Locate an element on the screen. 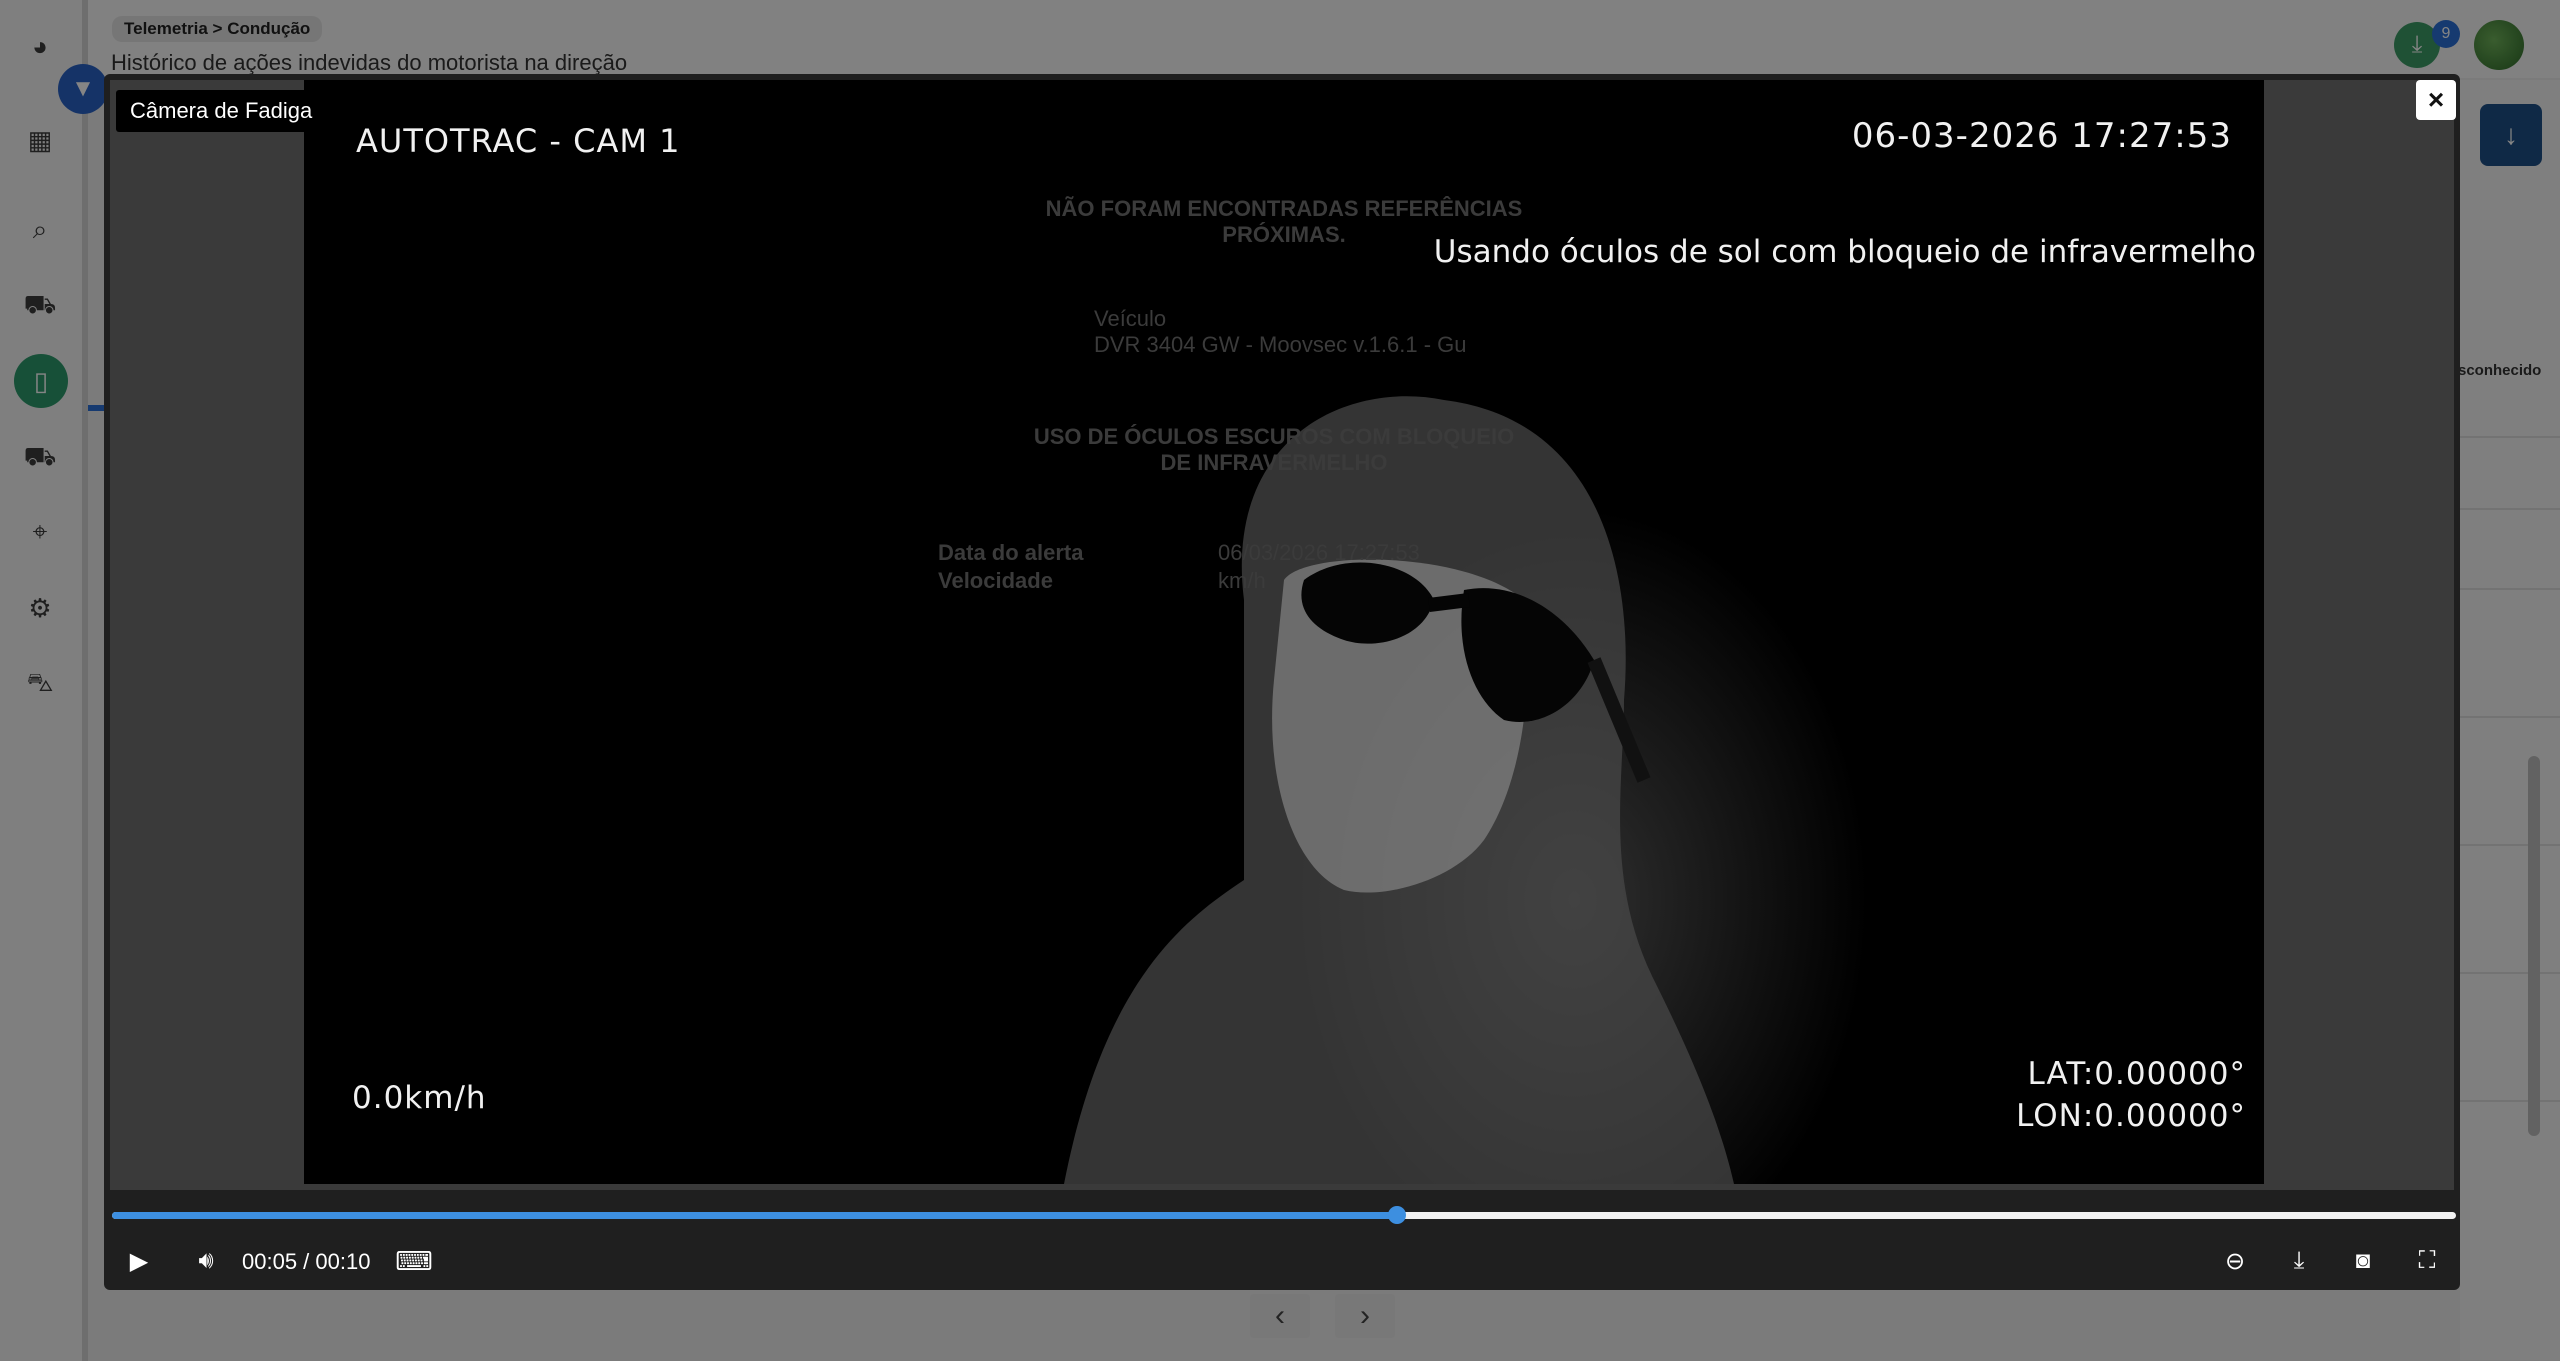 The image size is (2560, 1361). alert-date-value: 06/03/2026 17:27:53 is located at coordinates (1319, 552).